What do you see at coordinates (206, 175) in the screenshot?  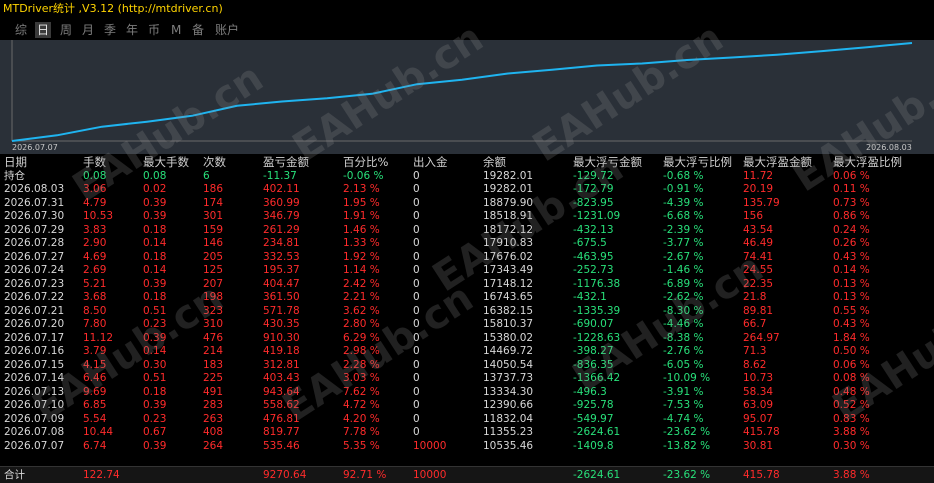 I see `cell: 6` at bounding box center [206, 175].